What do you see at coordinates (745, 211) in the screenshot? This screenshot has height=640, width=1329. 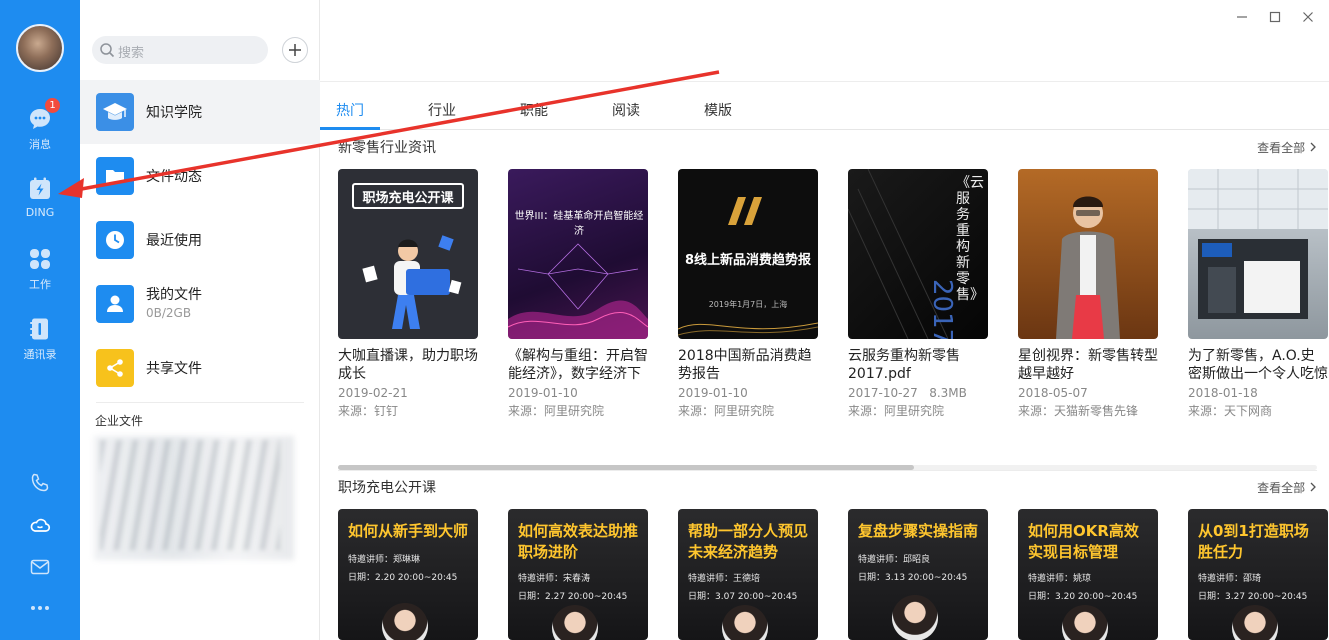 I see `brand-logo-icon` at bounding box center [745, 211].